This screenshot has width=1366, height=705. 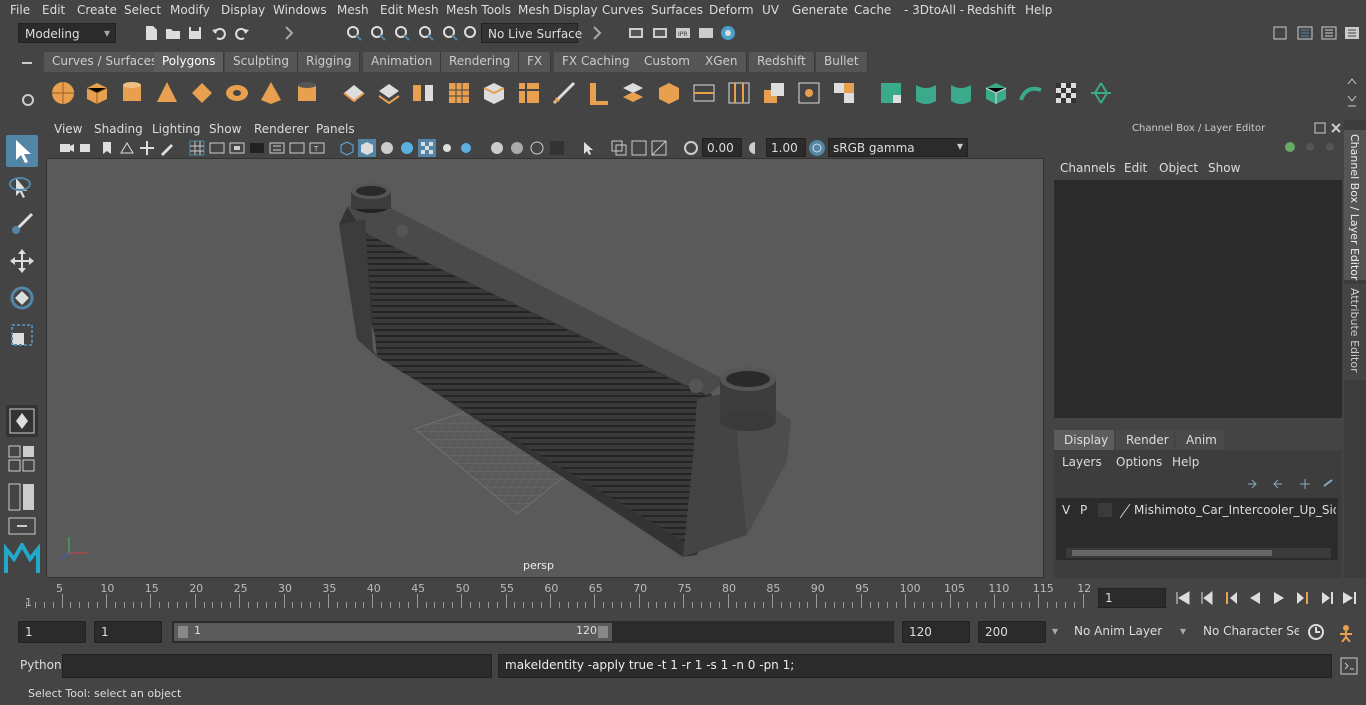 What do you see at coordinates (426, 33) in the screenshot?
I see `snap-point-icon` at bounding box center [426, 33].